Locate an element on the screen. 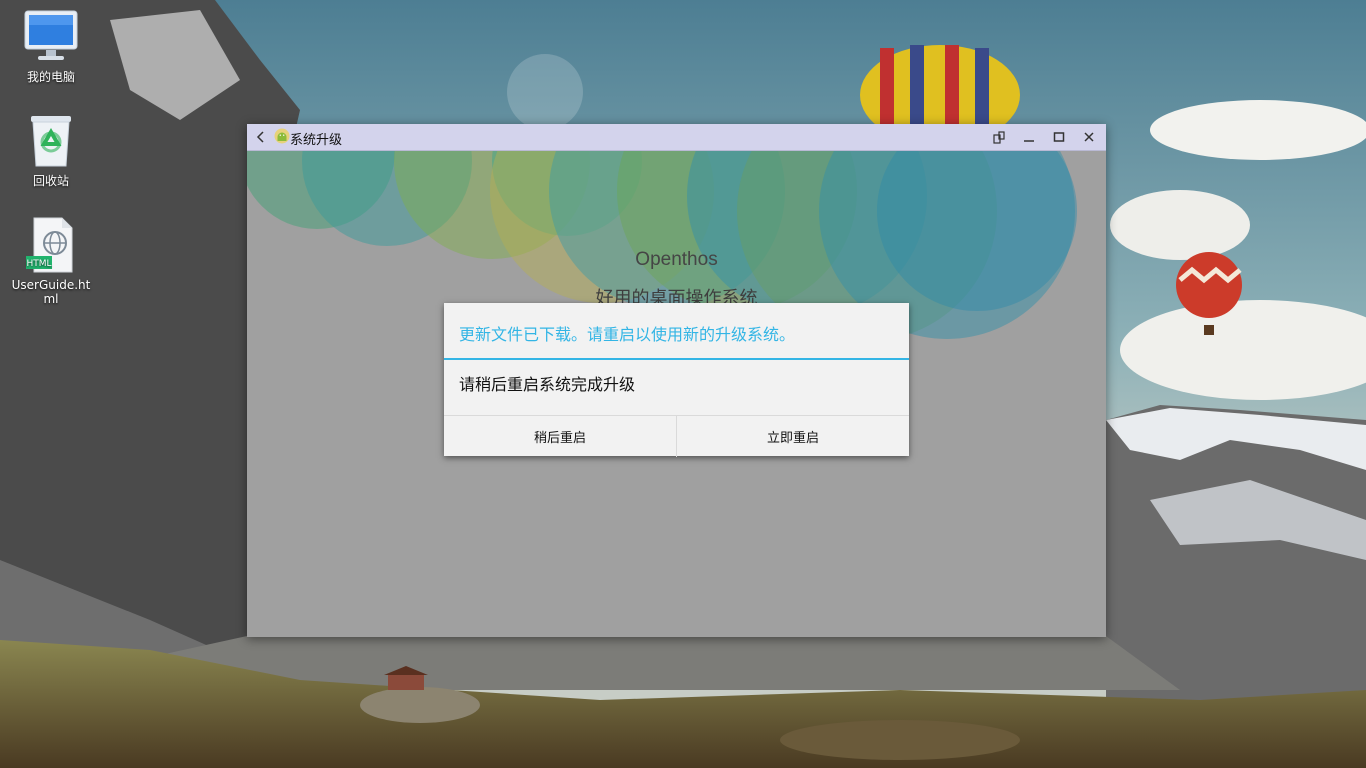 The image size is (1366, 768). window-title: 系统升级 is located at coordinates (316, 140).